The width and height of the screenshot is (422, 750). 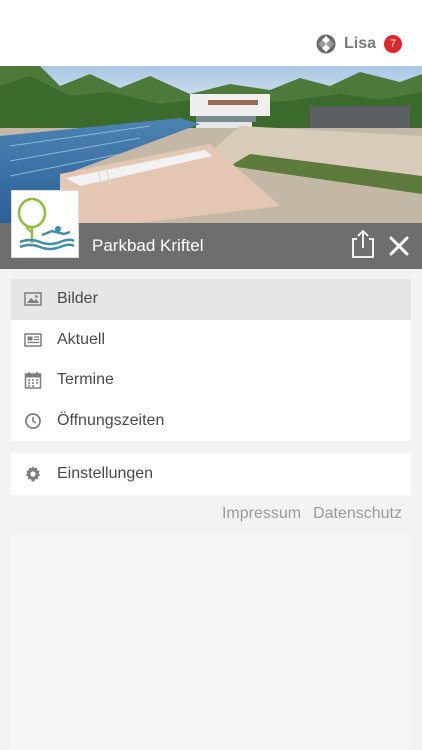 What do you see at coordinates (81, 339) in the screenshot?
I see `menu-item-label: Aktuell` at bounding box center [81, 339].